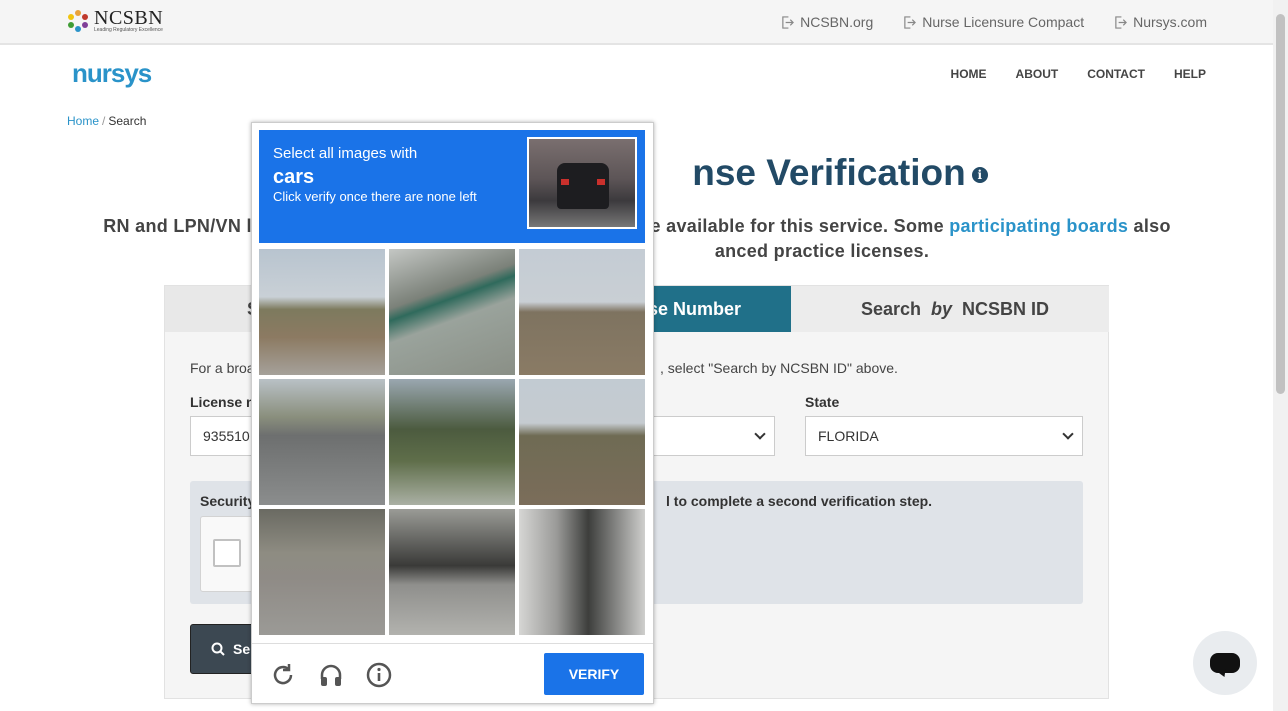  Describe the element at coordinates (222, 402) in the screenshot. I see `license-number-label: License n` at that location.